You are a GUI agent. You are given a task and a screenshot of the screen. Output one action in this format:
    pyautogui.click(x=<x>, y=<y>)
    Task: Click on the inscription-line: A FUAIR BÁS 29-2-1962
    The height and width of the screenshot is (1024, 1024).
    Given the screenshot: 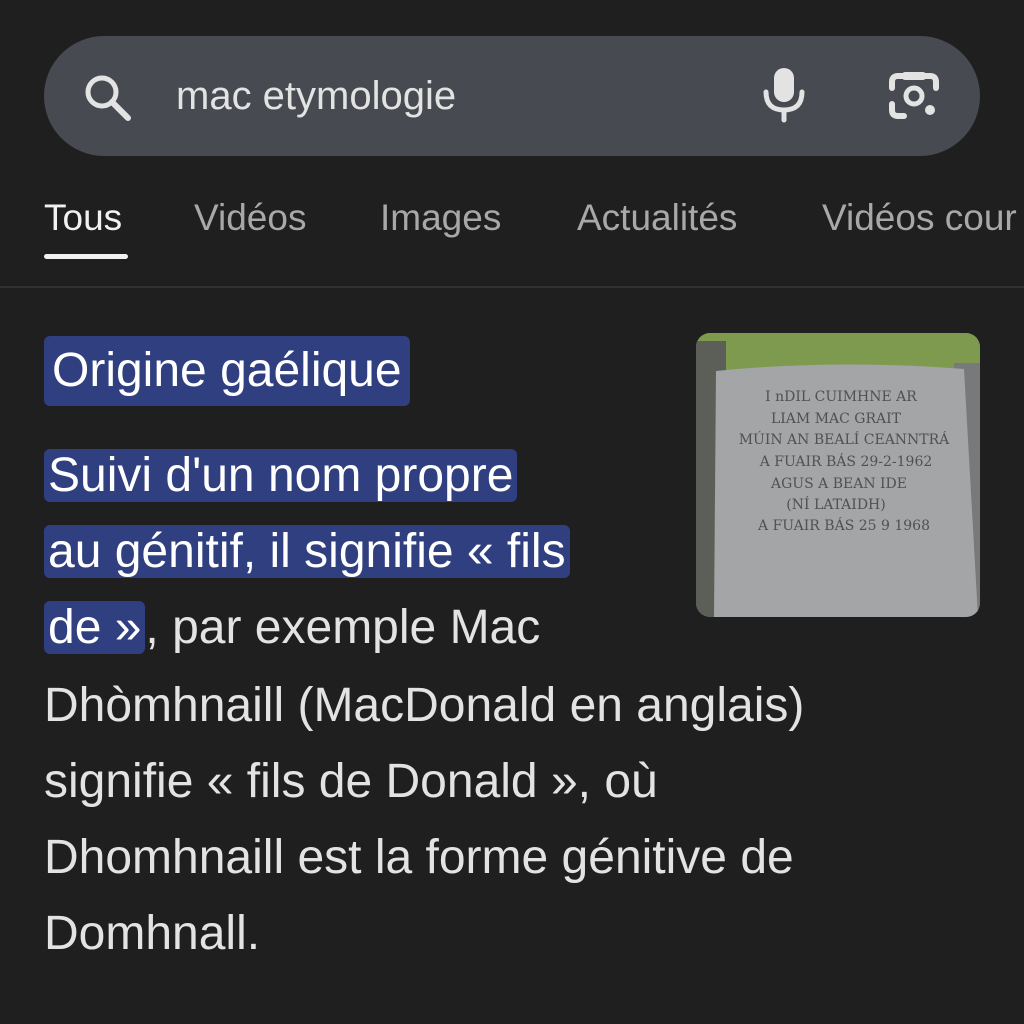 What is the action you would take?
    pyautogui.click(x=846, y=461)
    